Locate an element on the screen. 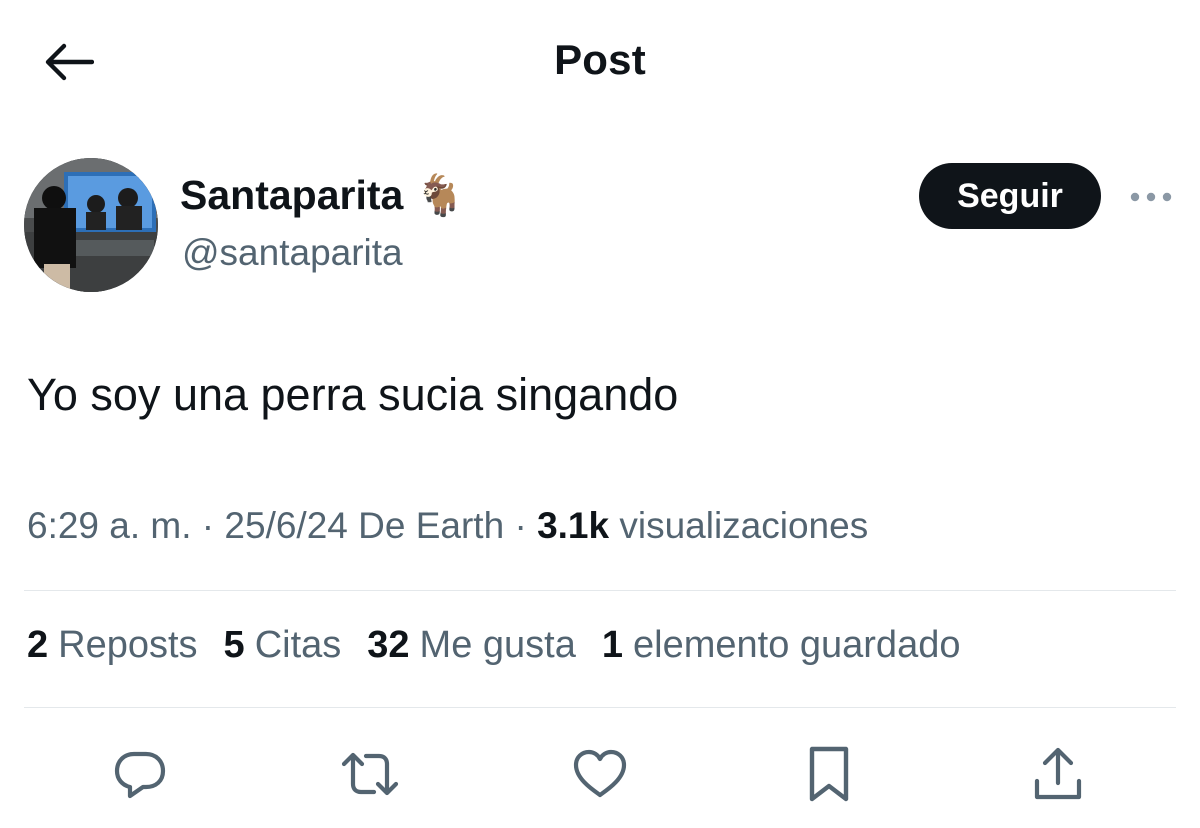  stat-count: 1 is located at coordinates (612, 645).